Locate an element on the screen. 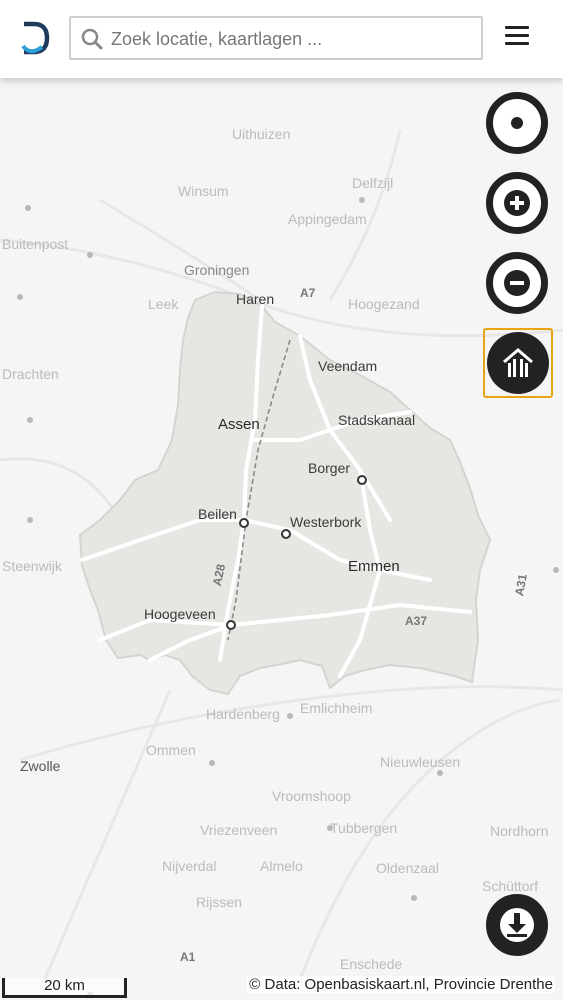  place-label: Delfzijl is located at coordinates (373, 183).